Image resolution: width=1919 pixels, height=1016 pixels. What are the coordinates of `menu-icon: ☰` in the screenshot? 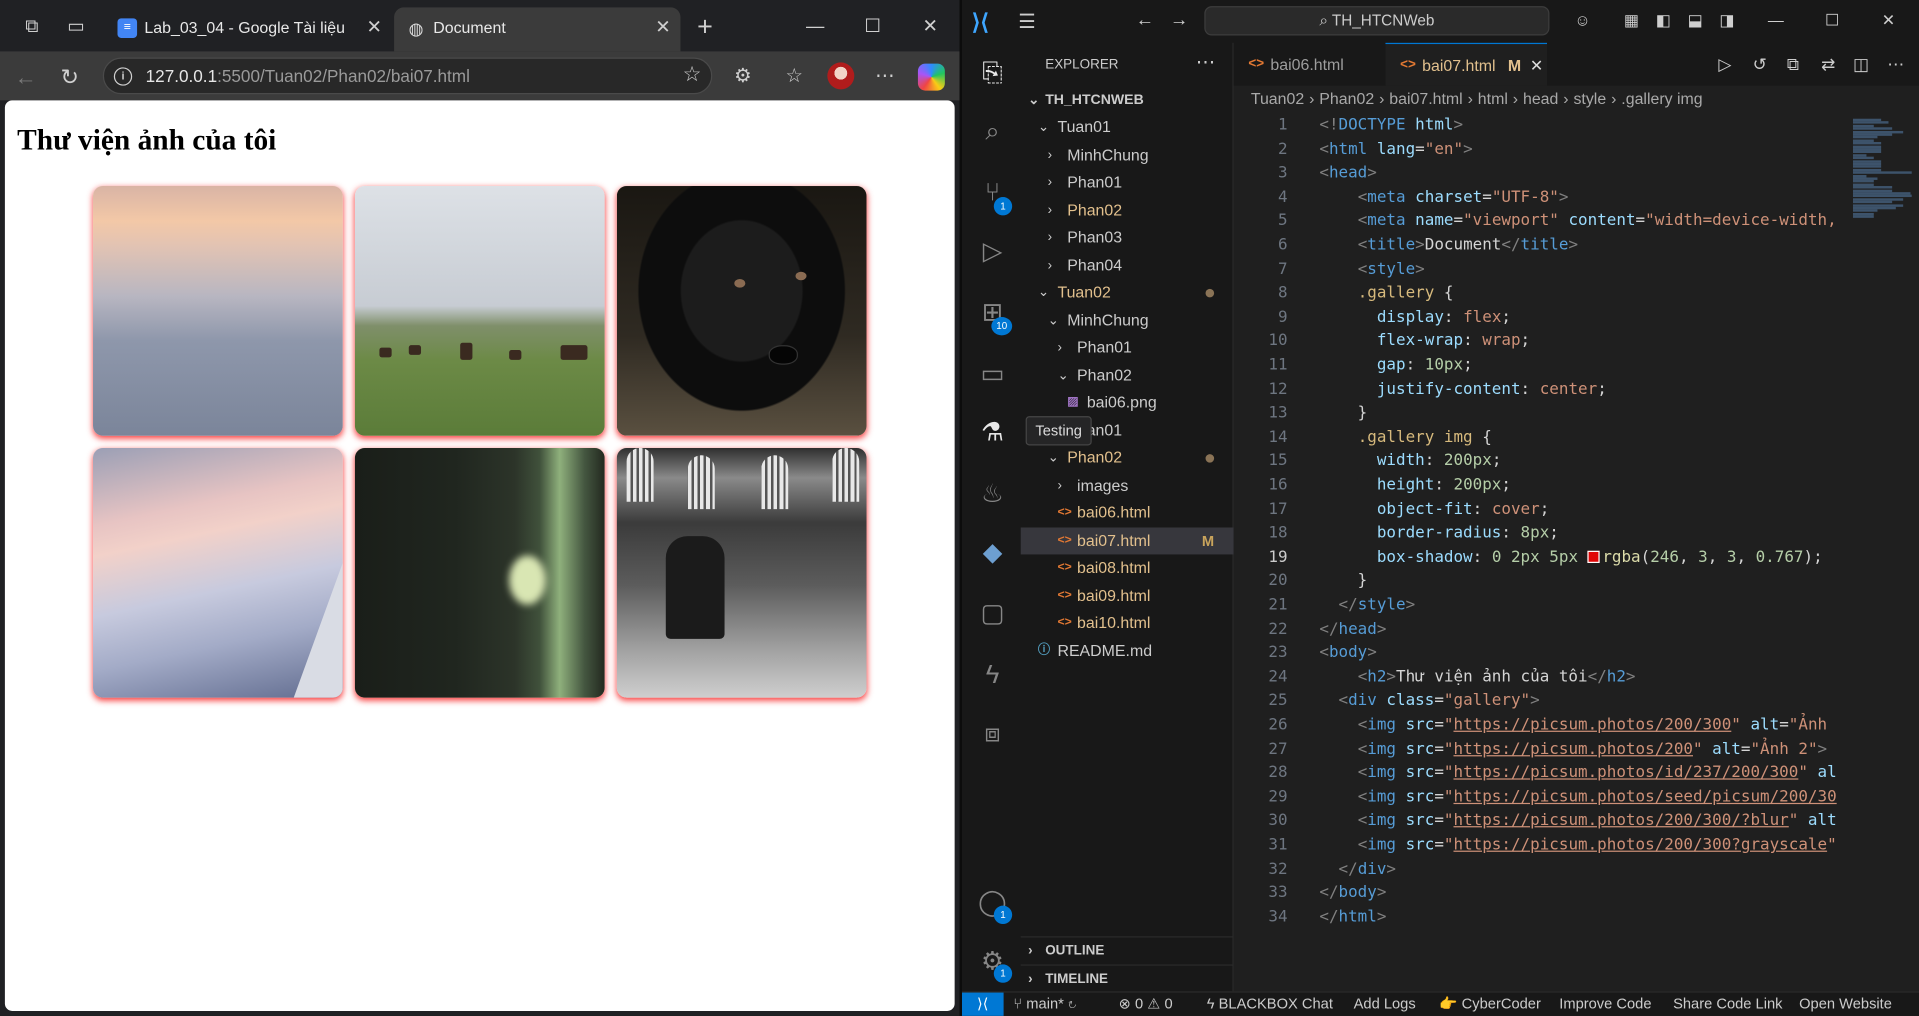 It's located at (1027, 22).